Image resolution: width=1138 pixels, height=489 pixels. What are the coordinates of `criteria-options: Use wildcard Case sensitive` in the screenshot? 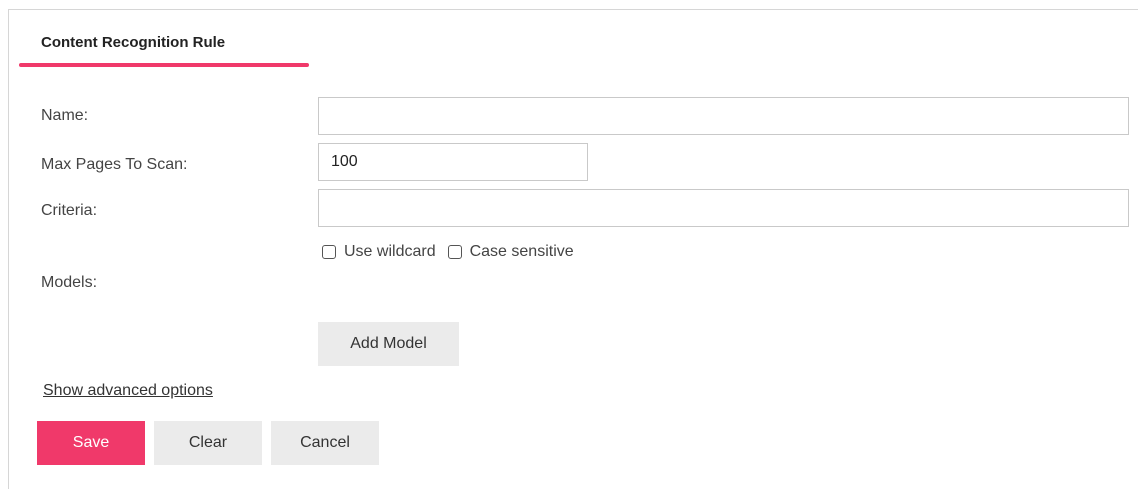 It's located at (454, 252).